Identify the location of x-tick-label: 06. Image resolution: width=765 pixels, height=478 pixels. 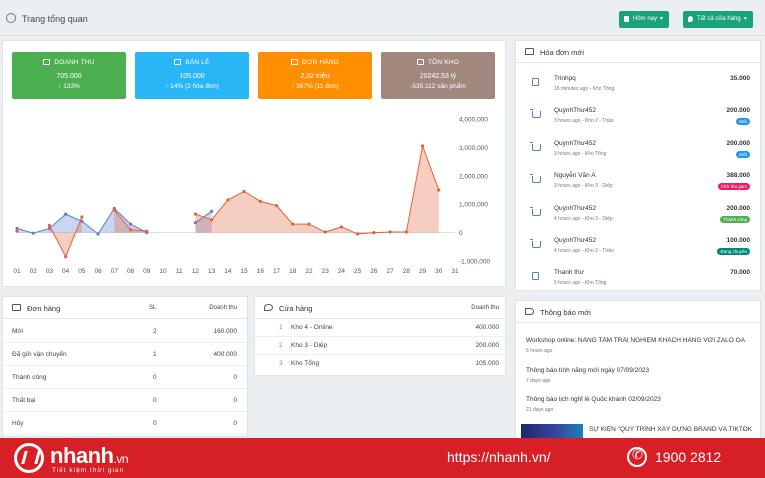
(98, 271).